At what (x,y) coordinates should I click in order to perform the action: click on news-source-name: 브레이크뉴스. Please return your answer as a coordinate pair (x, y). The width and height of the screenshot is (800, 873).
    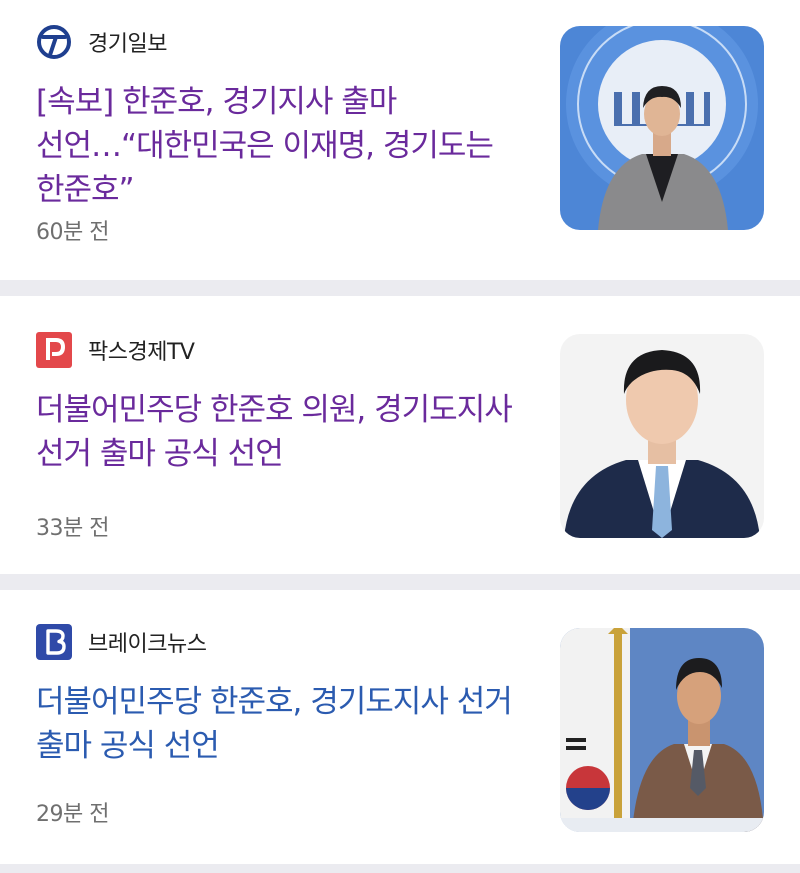
    Looking at the image, I should click on (147, 644).